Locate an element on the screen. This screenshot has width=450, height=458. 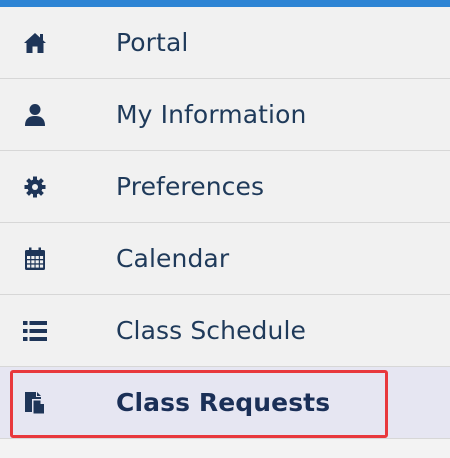
nav-item-label: Class Requests is located at coordinates (223, 402).